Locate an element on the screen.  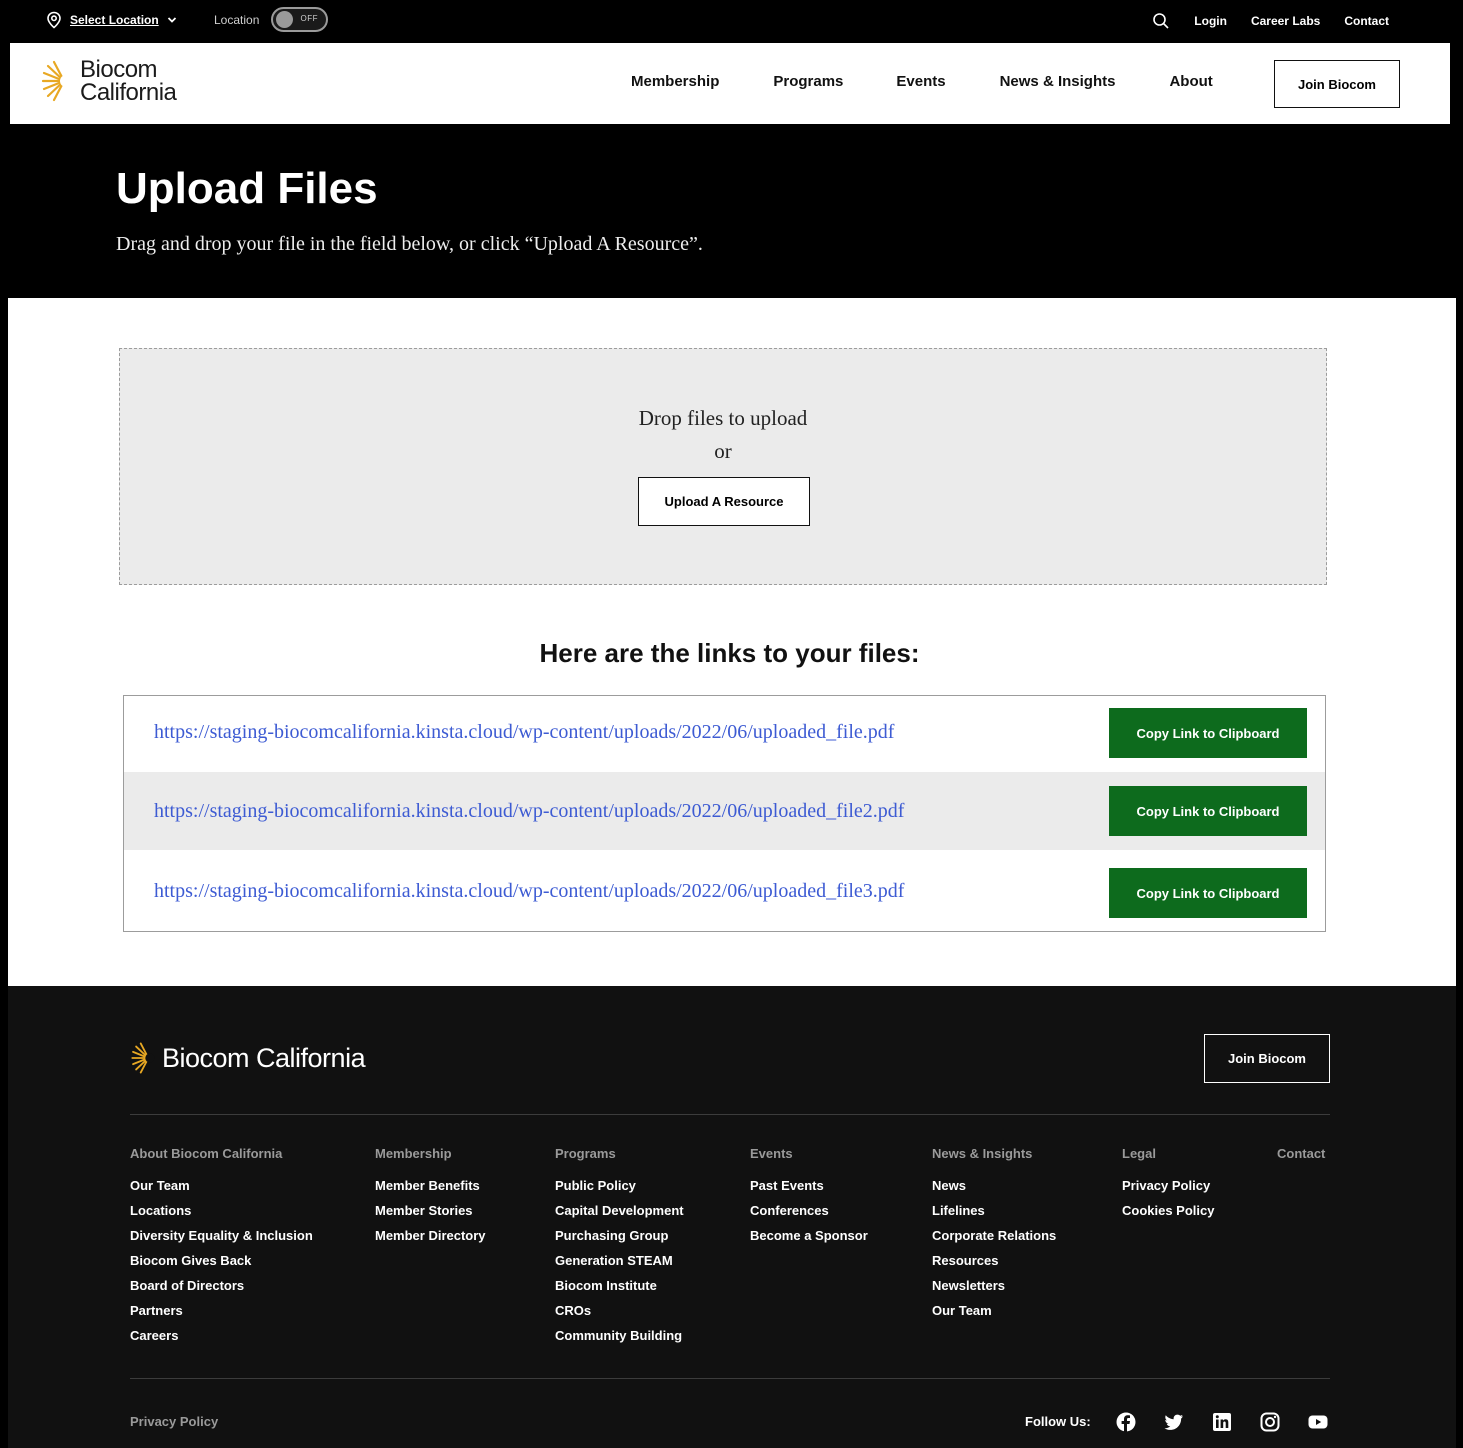
footer-link: Biocom Gives Back is located at coordinates (221, 1265).